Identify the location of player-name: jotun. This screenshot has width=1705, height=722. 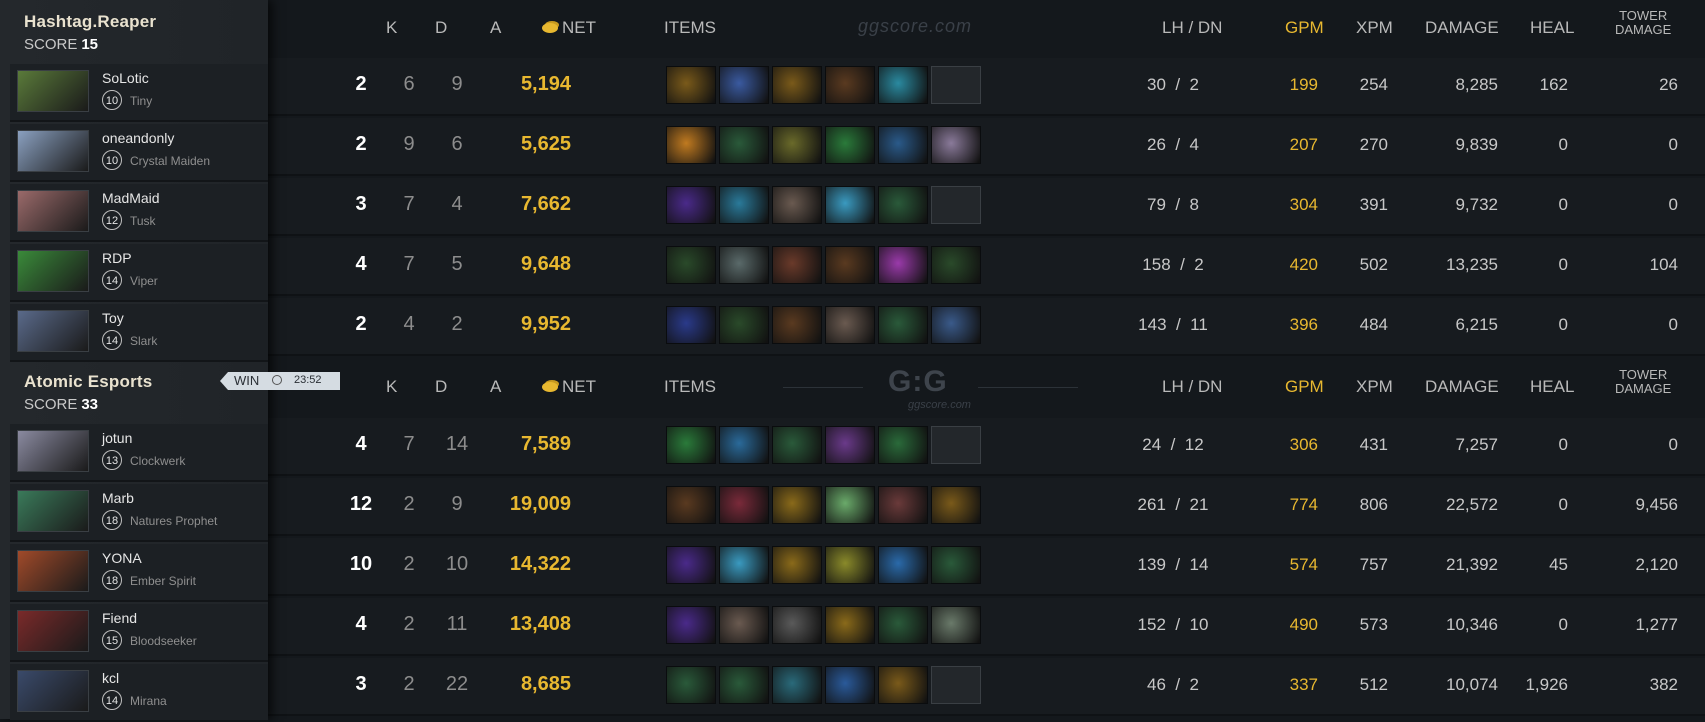
(117, 438).